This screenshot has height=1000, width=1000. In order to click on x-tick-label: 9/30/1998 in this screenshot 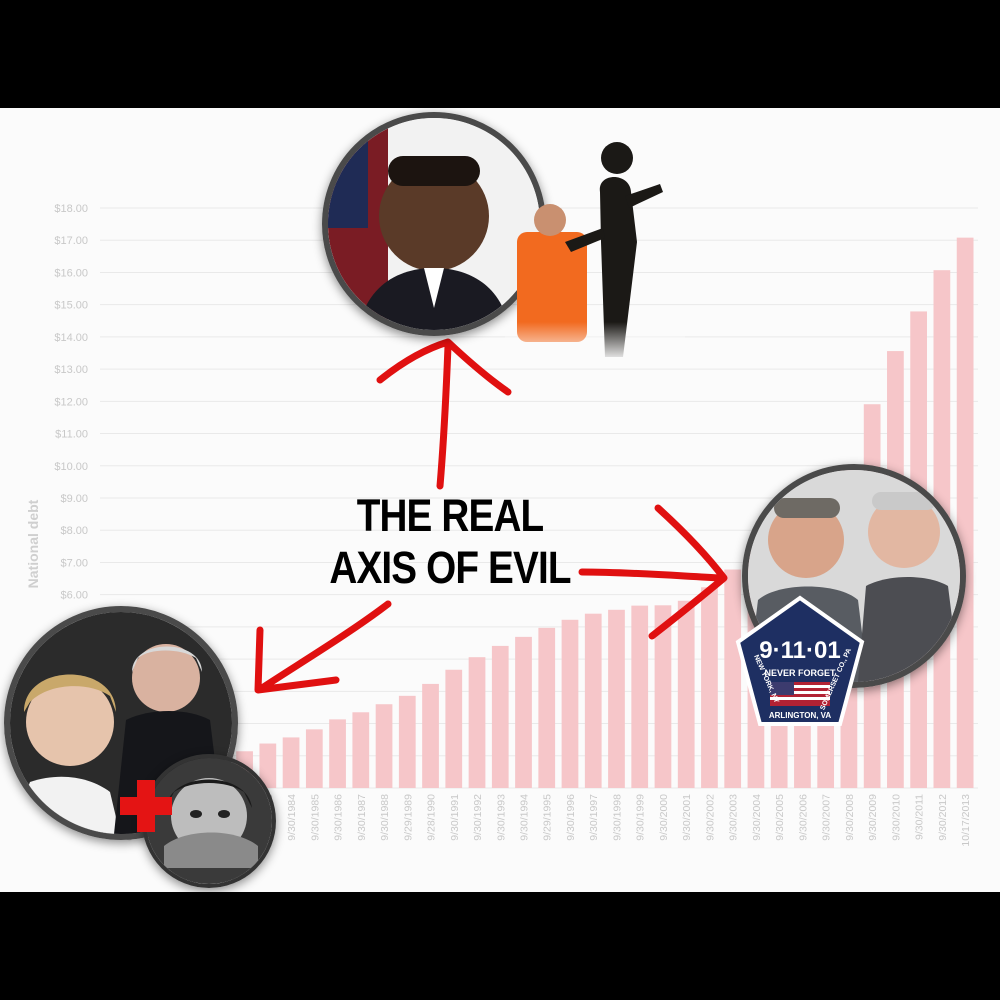, I will do `click(617, 817)`.